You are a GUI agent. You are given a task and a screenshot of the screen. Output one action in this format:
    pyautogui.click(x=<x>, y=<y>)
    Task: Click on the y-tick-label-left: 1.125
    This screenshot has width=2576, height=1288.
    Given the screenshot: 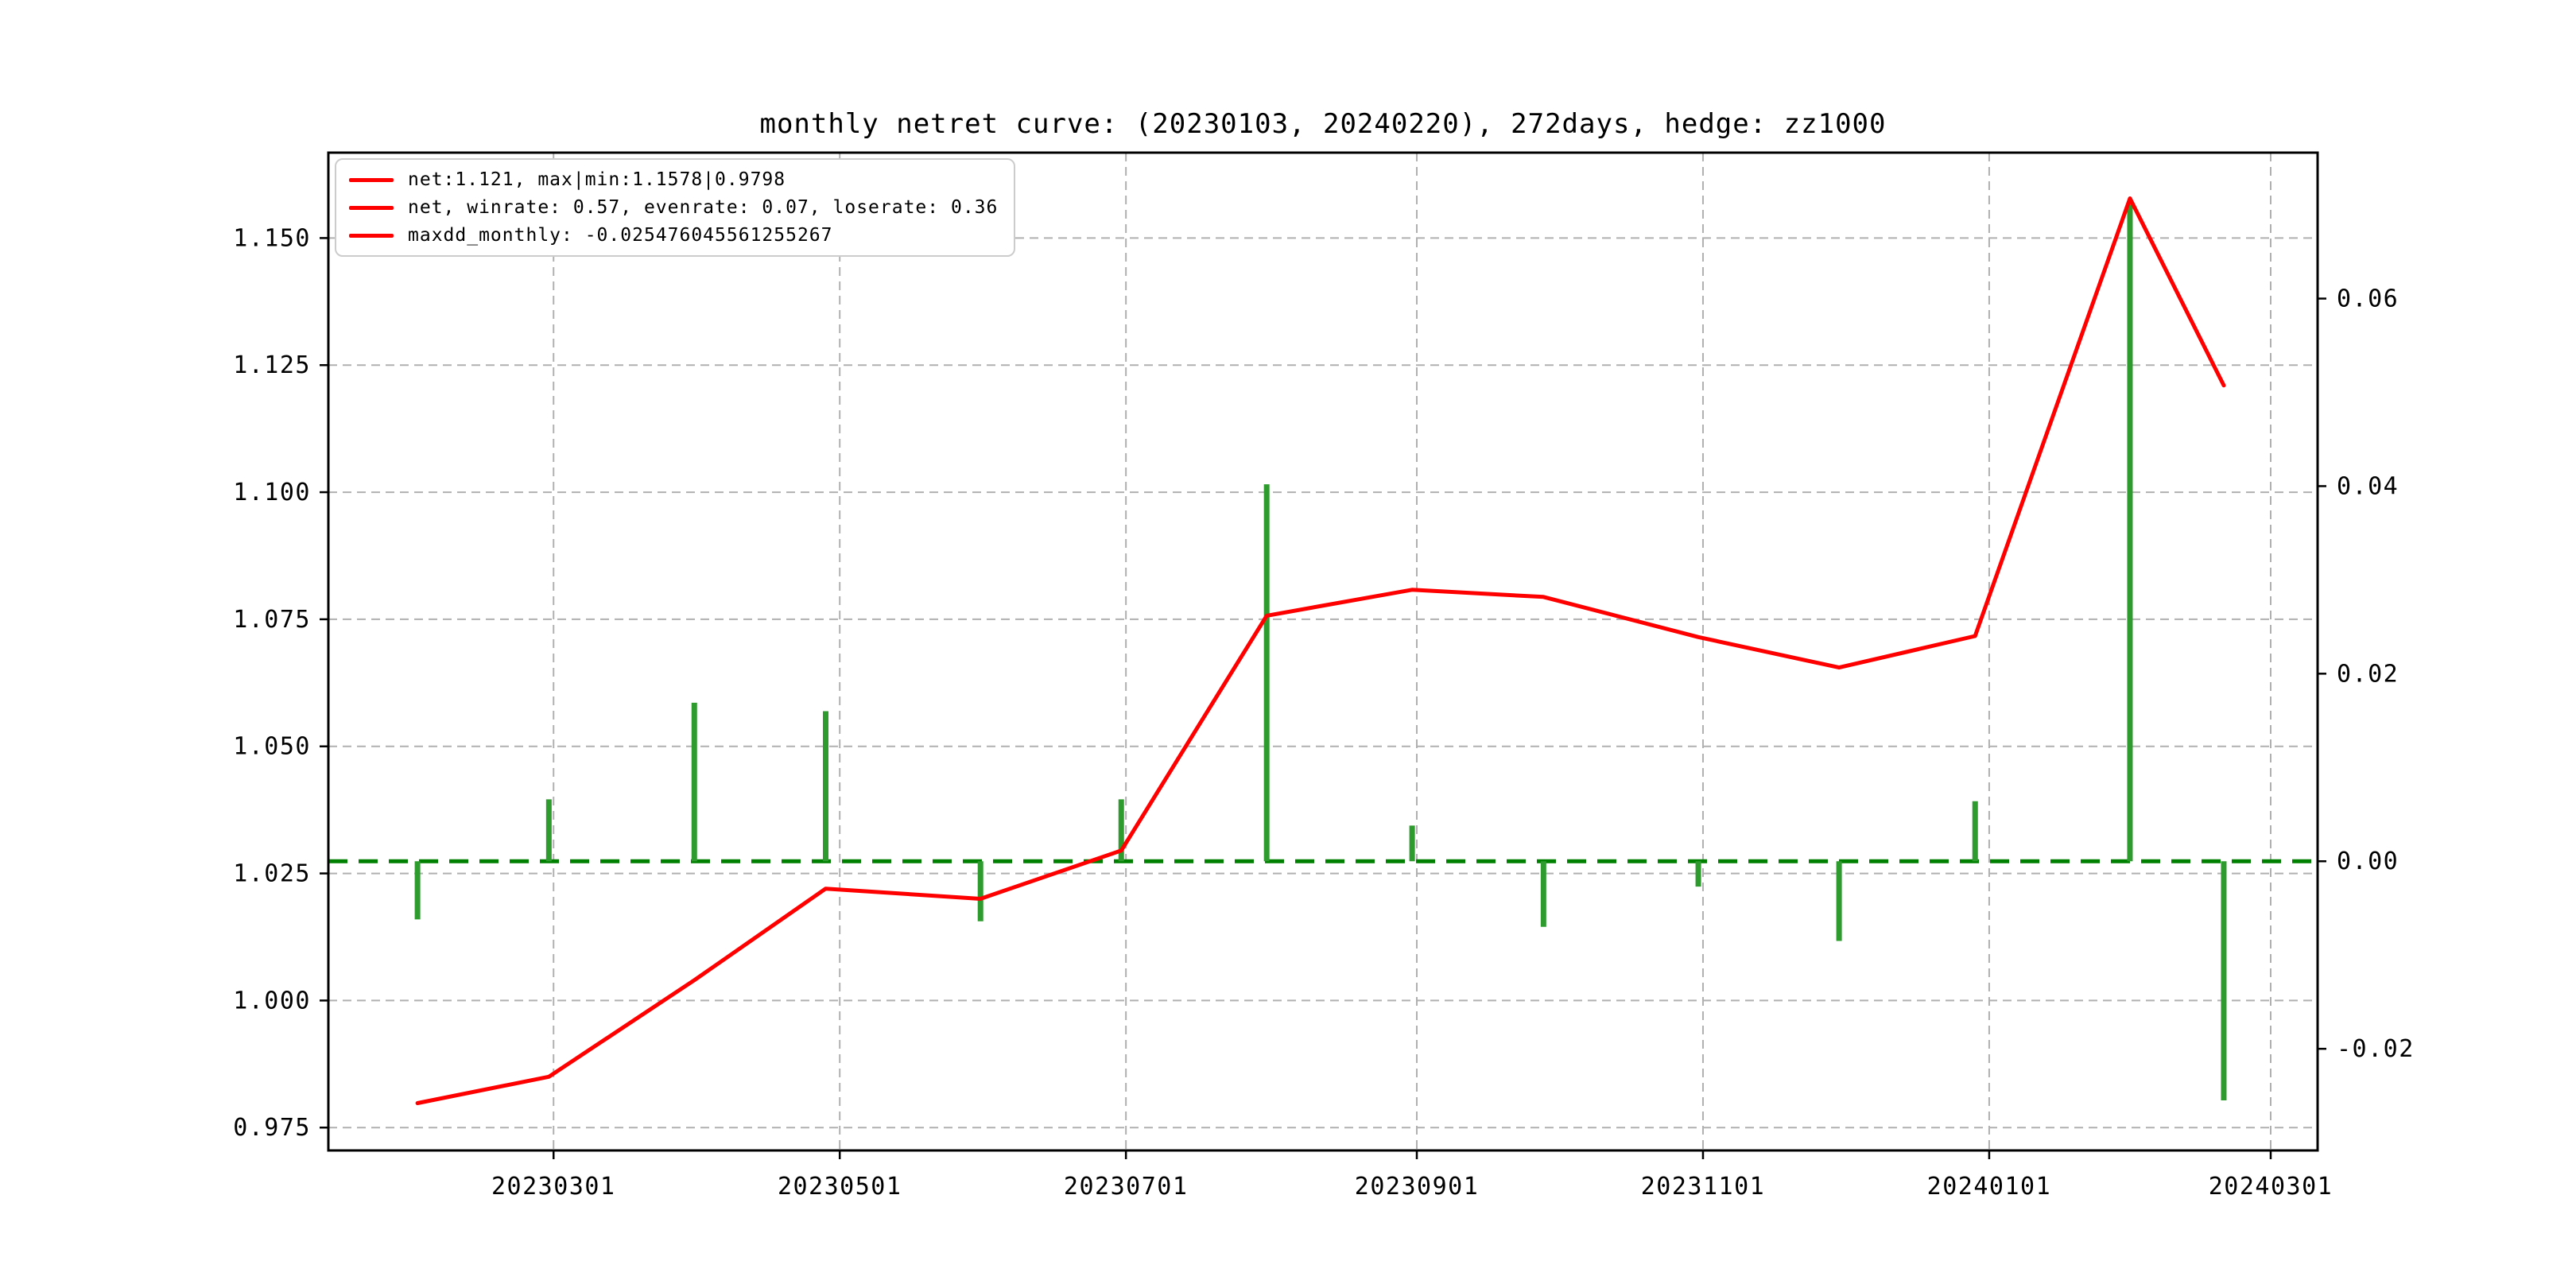 What is the action you would take?
    pyautogui.click(x=272, y=365)
    